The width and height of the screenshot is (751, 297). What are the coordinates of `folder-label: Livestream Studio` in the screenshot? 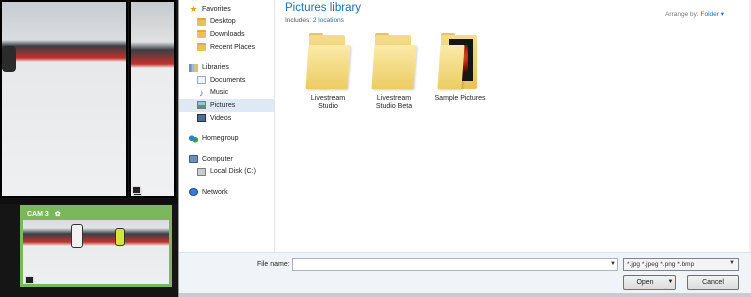 It's located at (328, 103).